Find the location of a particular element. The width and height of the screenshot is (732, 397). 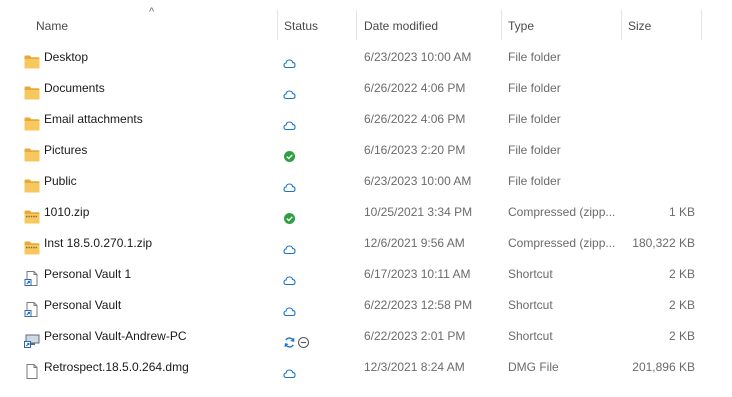

file-name: 1010.zip is located at coordinates (67, 212).